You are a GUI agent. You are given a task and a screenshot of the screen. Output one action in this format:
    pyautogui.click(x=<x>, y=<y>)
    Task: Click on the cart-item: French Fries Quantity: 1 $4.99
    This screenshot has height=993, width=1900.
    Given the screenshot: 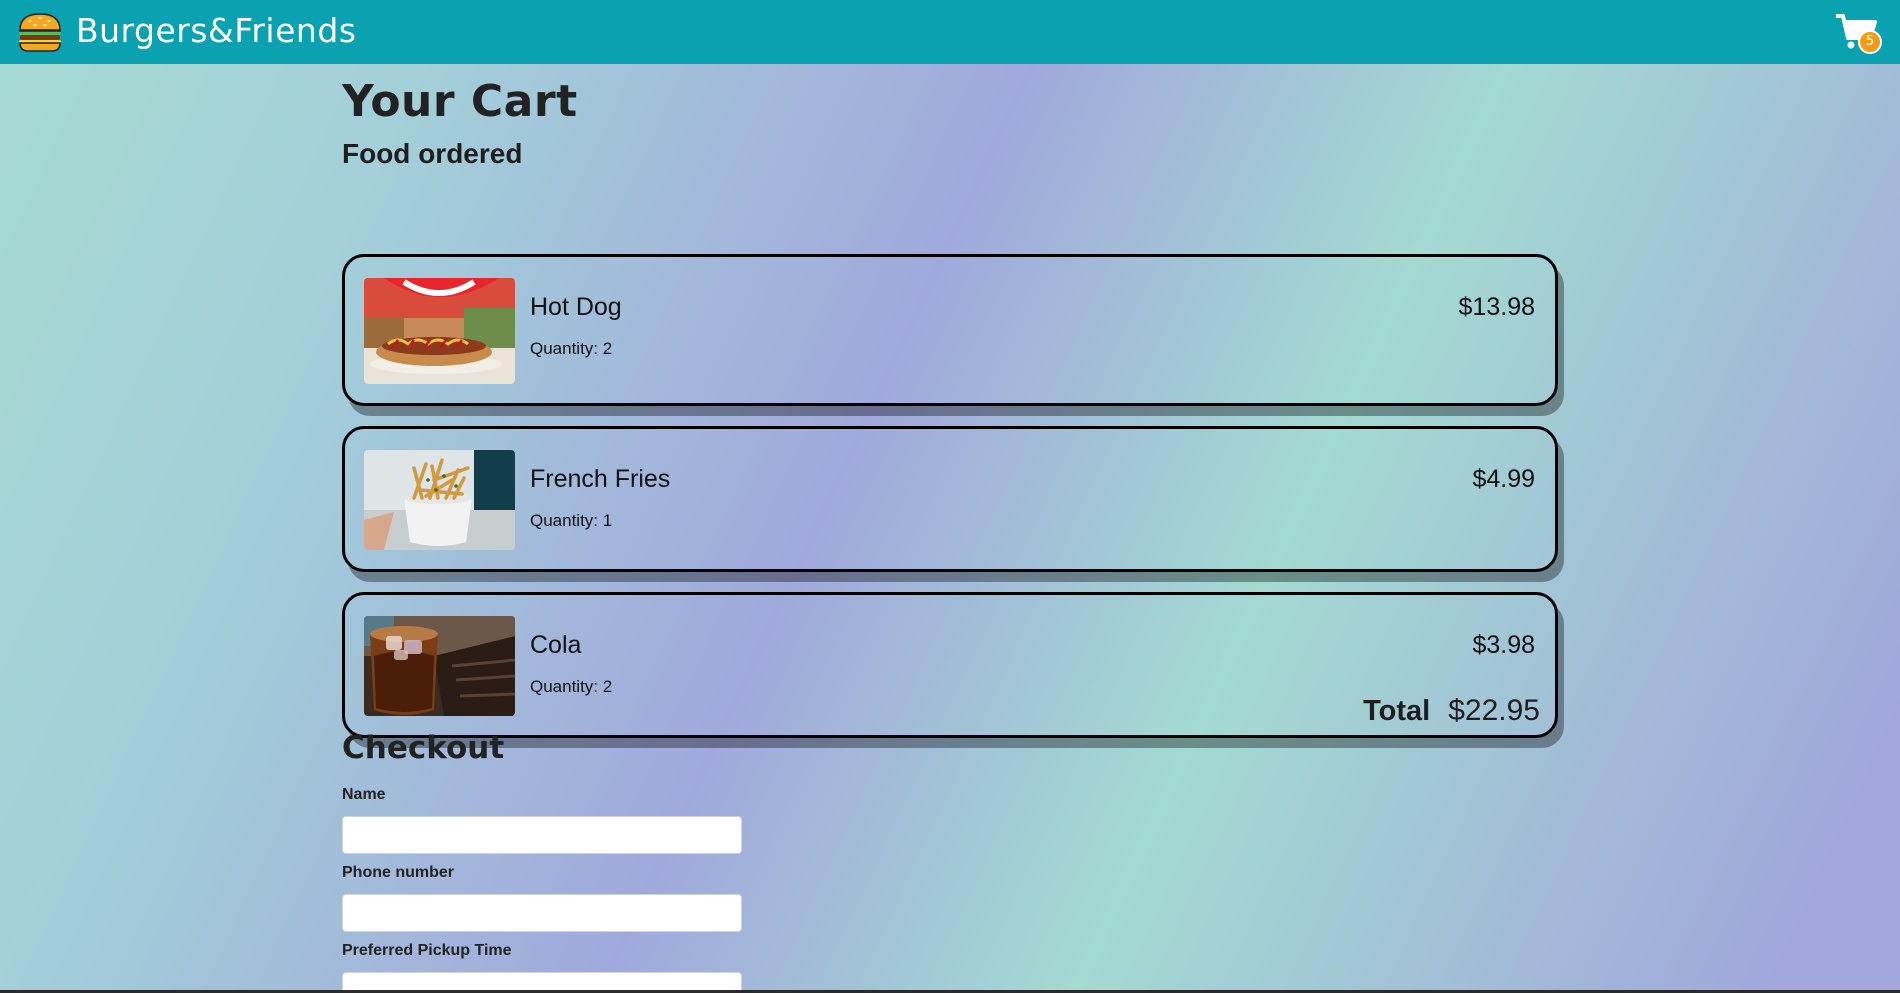 What is the action you would take?
    pyautogui.click(x=950, y=499)
    